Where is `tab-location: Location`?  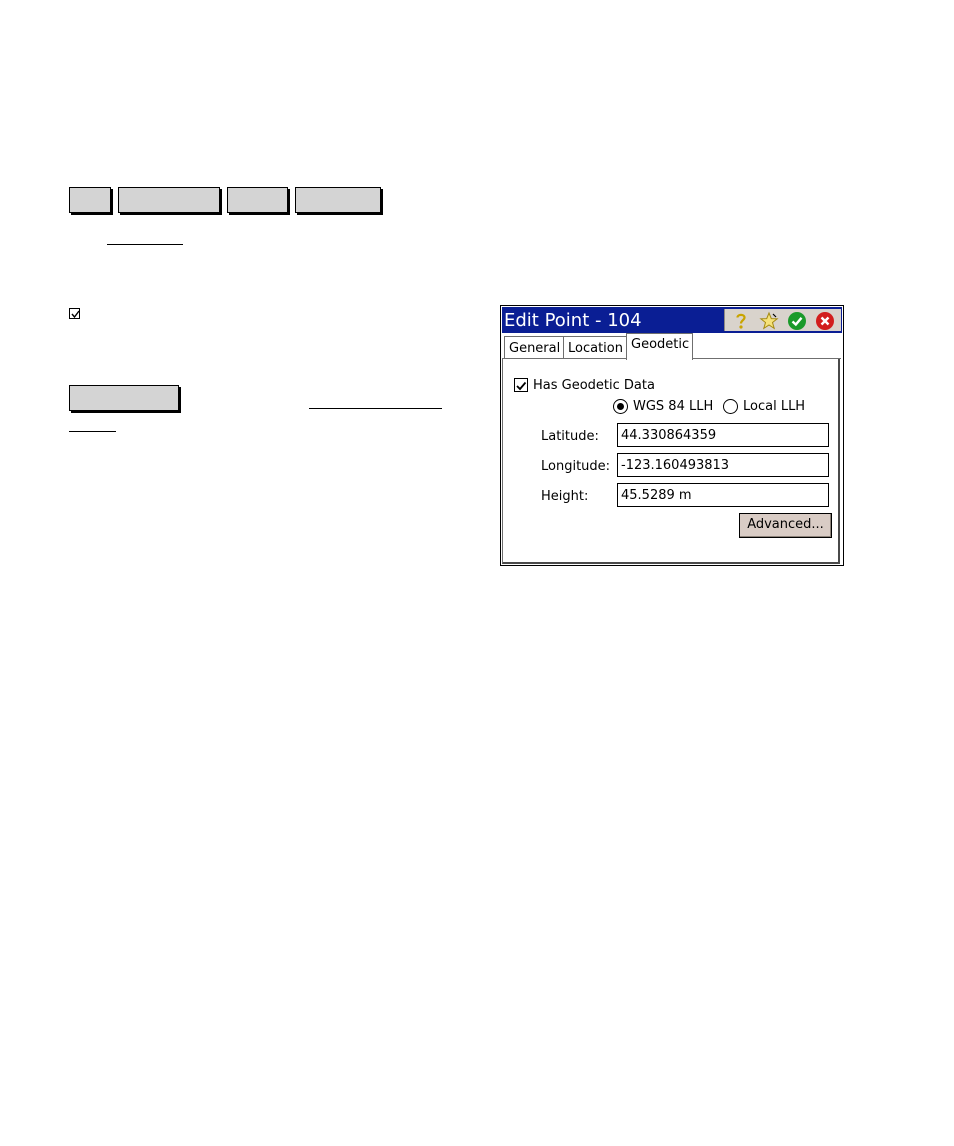 tab-location: Location is located at coordinates (595, 347).